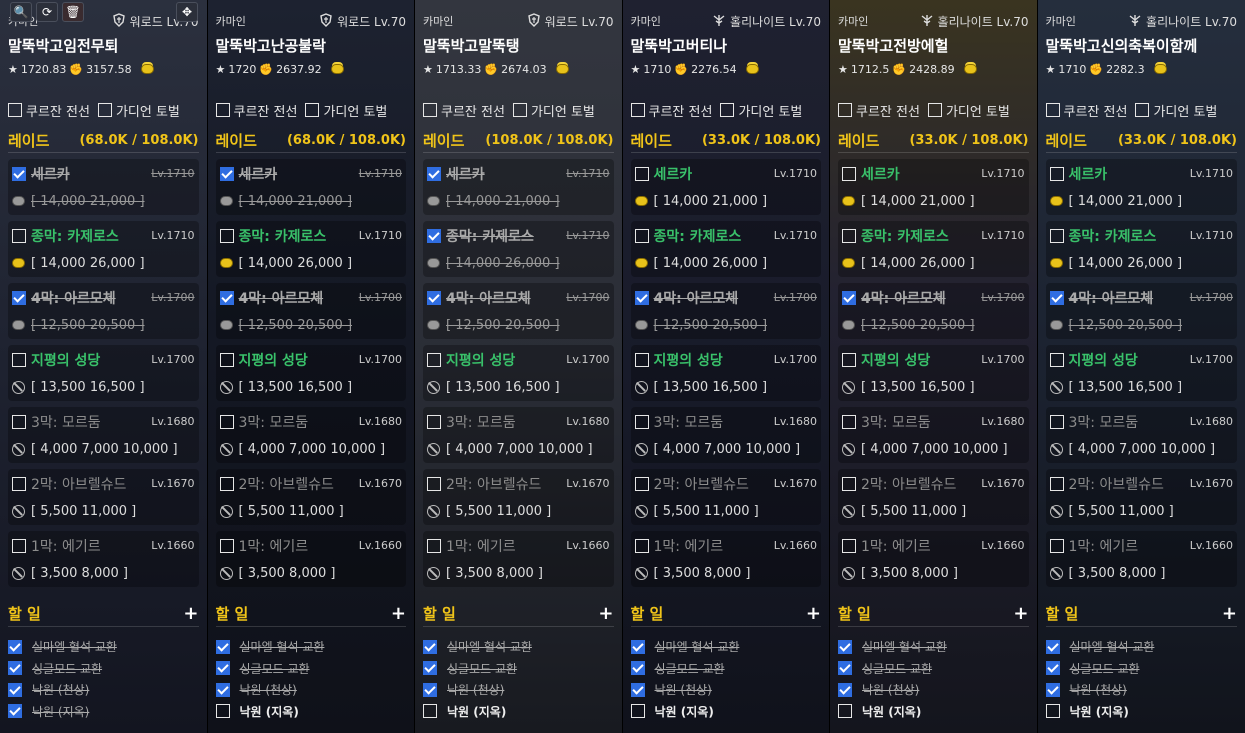 The width and height of the screenshot is (1245, 733). What do you see at coordinates (47, 12) in the screenshot?
I see `refresh-icon: ⟳` at bounding box center [47, 12].